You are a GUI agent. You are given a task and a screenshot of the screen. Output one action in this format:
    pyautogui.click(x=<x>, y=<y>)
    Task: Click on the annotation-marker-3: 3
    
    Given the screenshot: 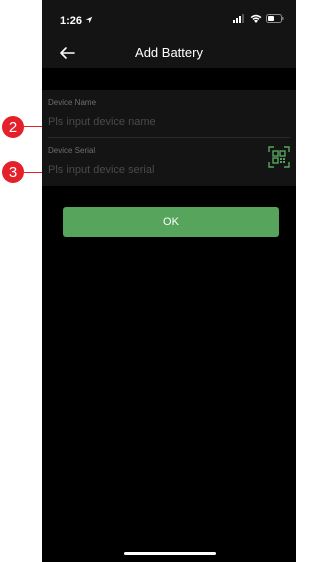 What is the action you would take?
    pyautogui.click(x=13, y=172)
    